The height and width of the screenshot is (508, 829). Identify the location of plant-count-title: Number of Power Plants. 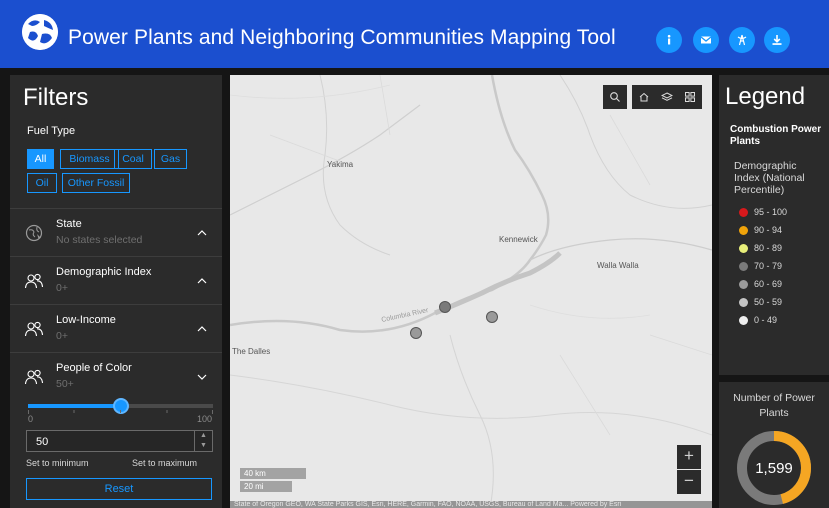
(774, 405).